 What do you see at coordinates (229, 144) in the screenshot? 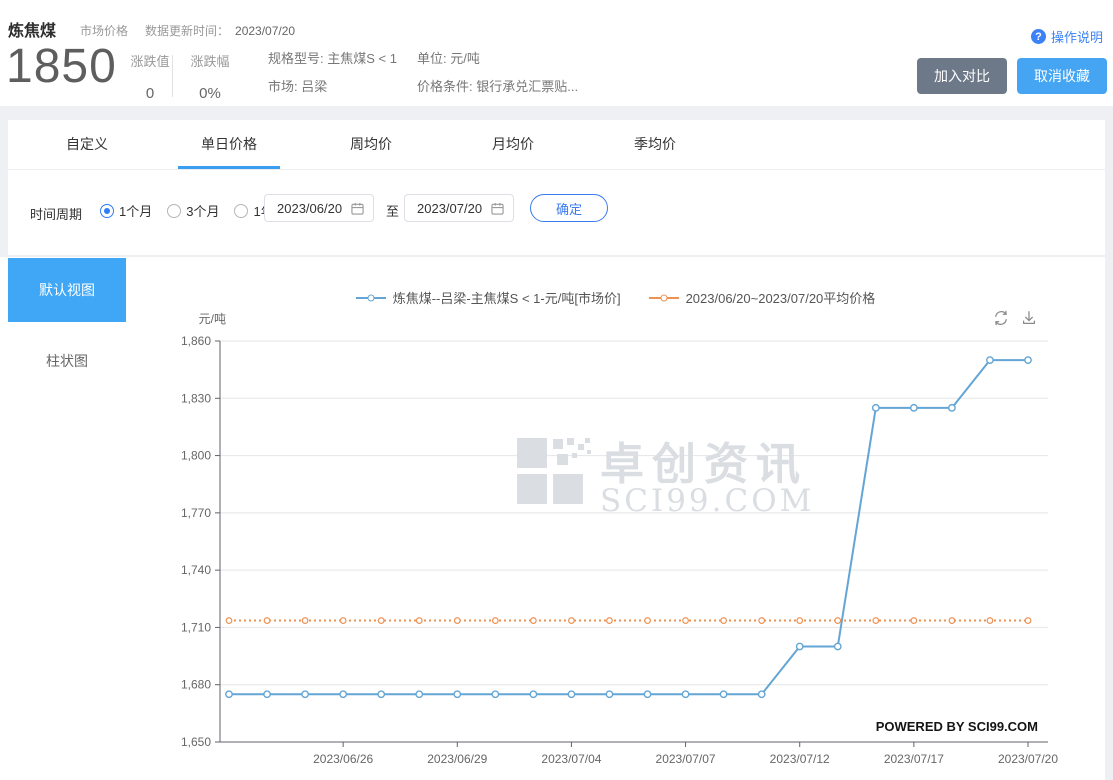
I see `tab-daily-price: 单日价格` at bounding box center [229, 144].